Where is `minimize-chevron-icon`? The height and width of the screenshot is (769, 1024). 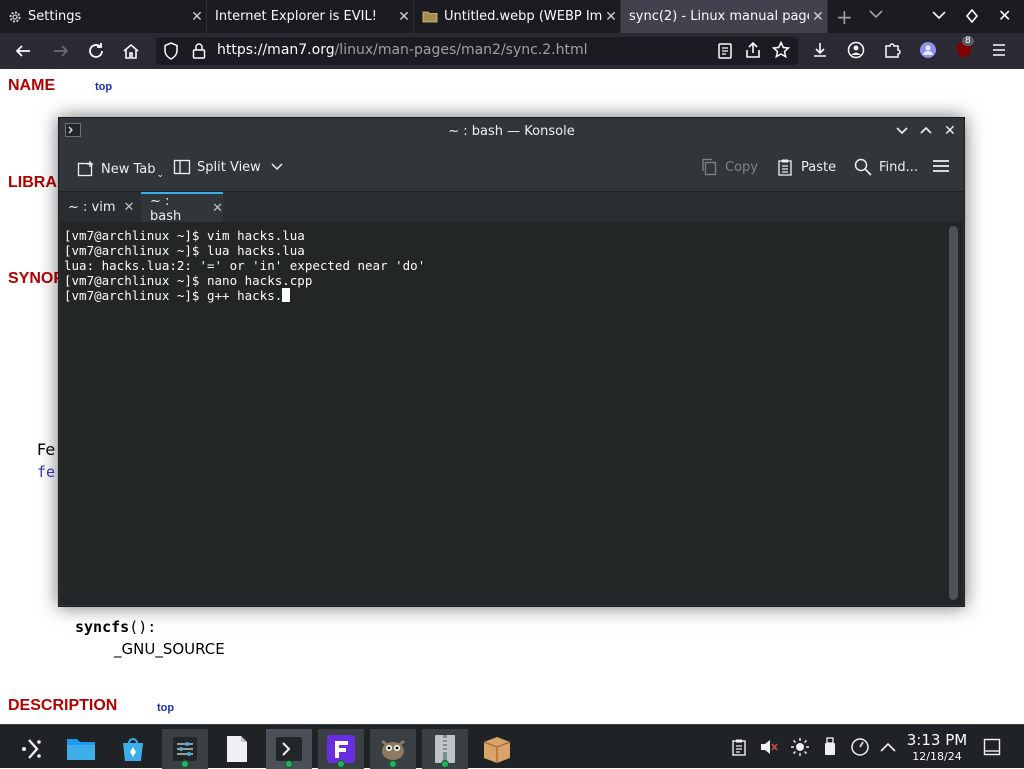 minimize-chevron-icon is located at coordinates (939, 15).